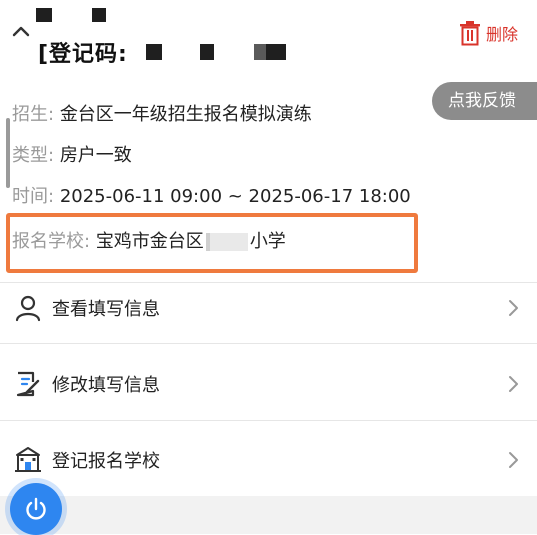 This screenshot has height=535, width=537. What do you see at coordinates (226, 242) in the screenshot?
I see `redacted-school-name` at bounding box center [226, 242].